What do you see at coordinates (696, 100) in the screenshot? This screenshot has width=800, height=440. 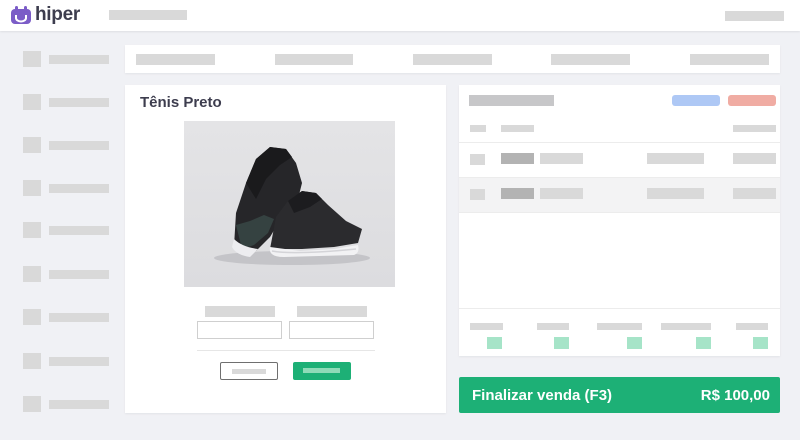 I see `blue-badge` at bounding box center [696, 100].